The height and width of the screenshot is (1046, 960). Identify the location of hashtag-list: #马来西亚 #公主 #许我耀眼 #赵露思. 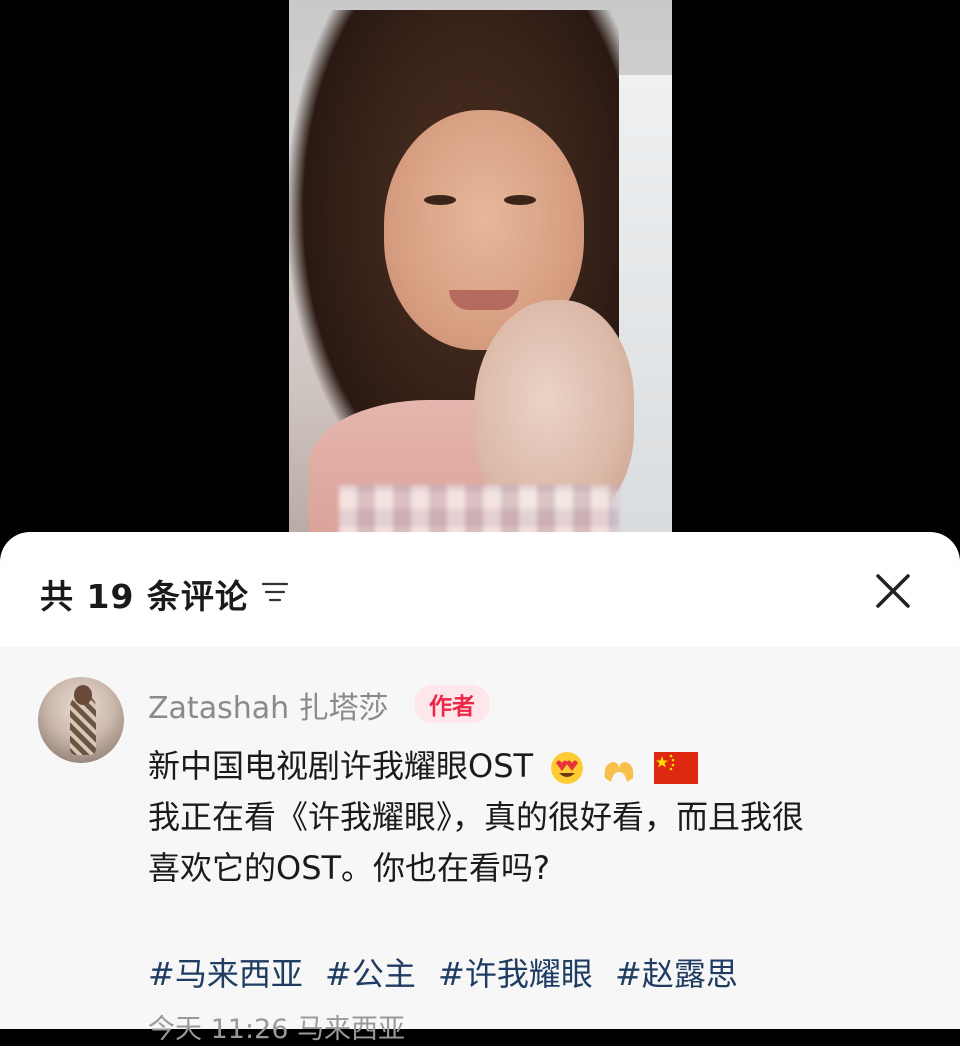
(449, 972).